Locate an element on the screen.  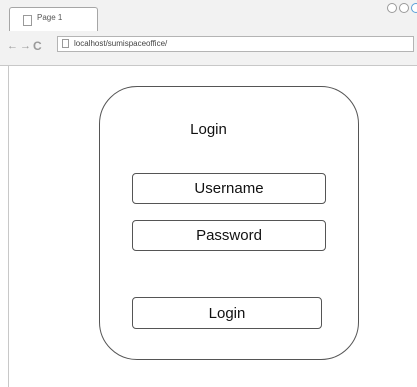
browser-tab: Page 1 is located at coordinates (53, 19).